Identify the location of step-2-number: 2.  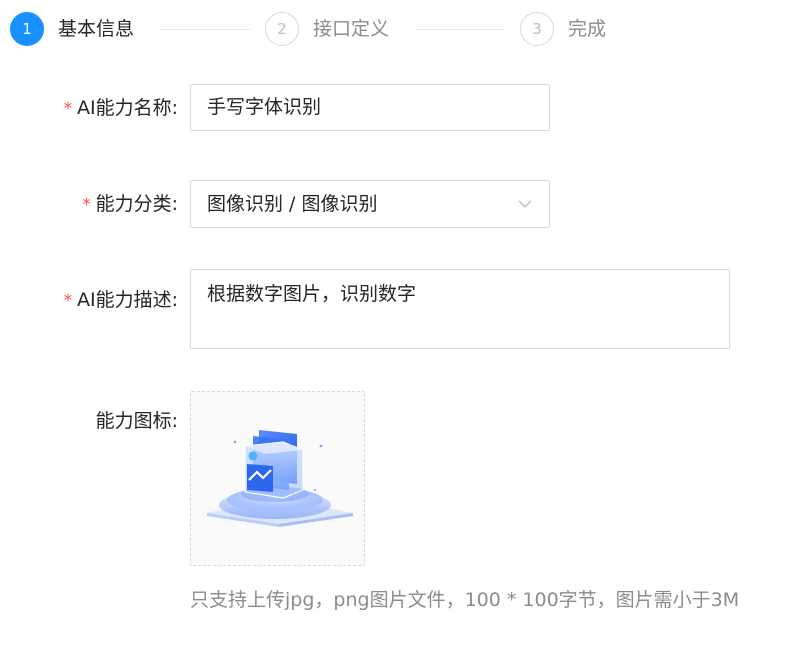
(282, 29).